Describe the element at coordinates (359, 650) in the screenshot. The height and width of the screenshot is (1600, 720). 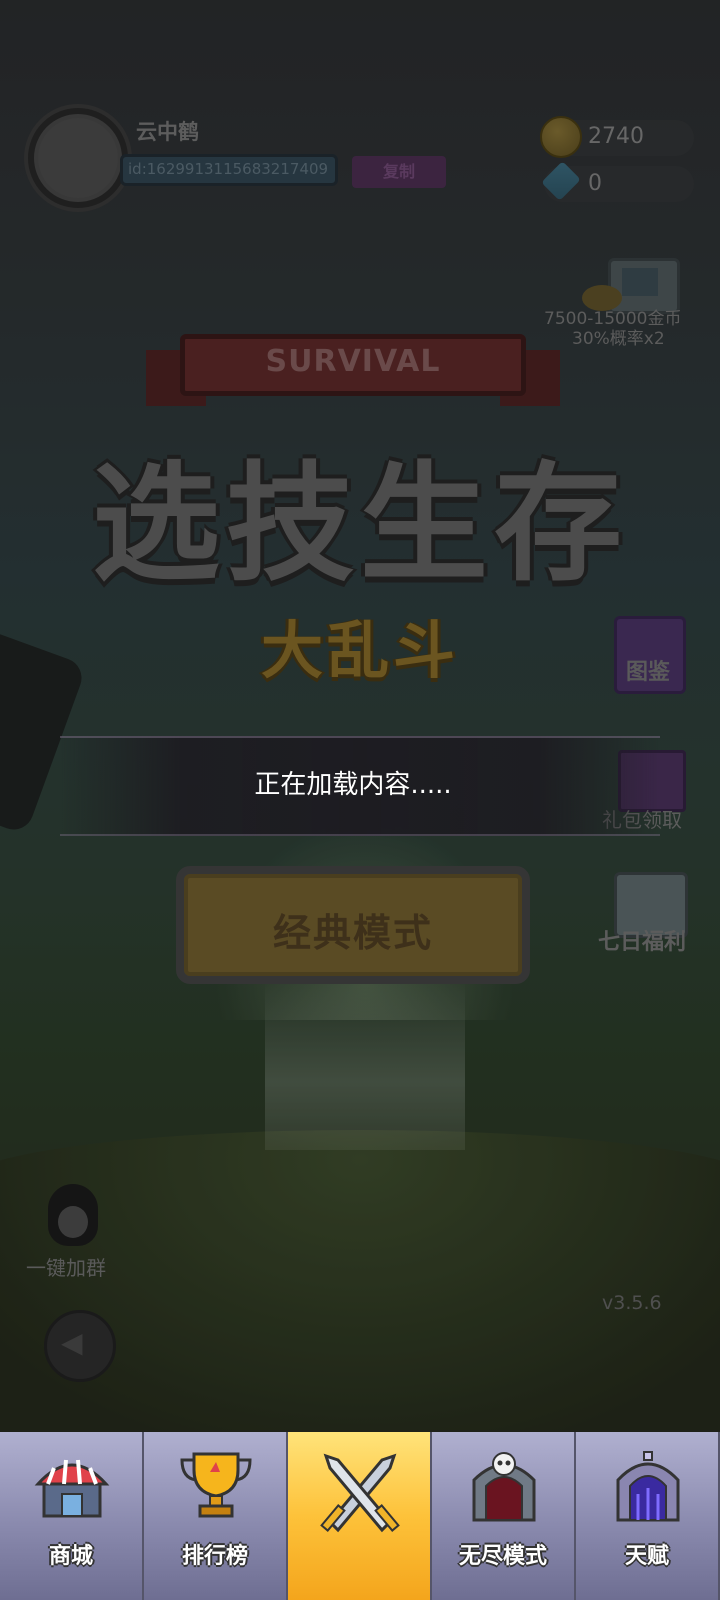
I see `game-subtitle: 大乱斗` at that location.